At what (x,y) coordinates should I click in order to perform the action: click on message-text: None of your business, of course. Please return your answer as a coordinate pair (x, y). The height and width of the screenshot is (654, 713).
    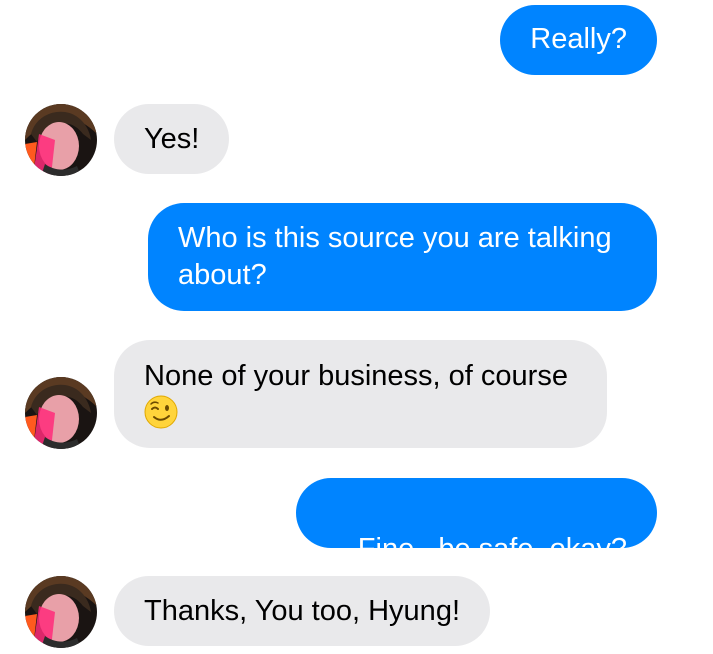
    Looking at the image, I should click on (356, 376).